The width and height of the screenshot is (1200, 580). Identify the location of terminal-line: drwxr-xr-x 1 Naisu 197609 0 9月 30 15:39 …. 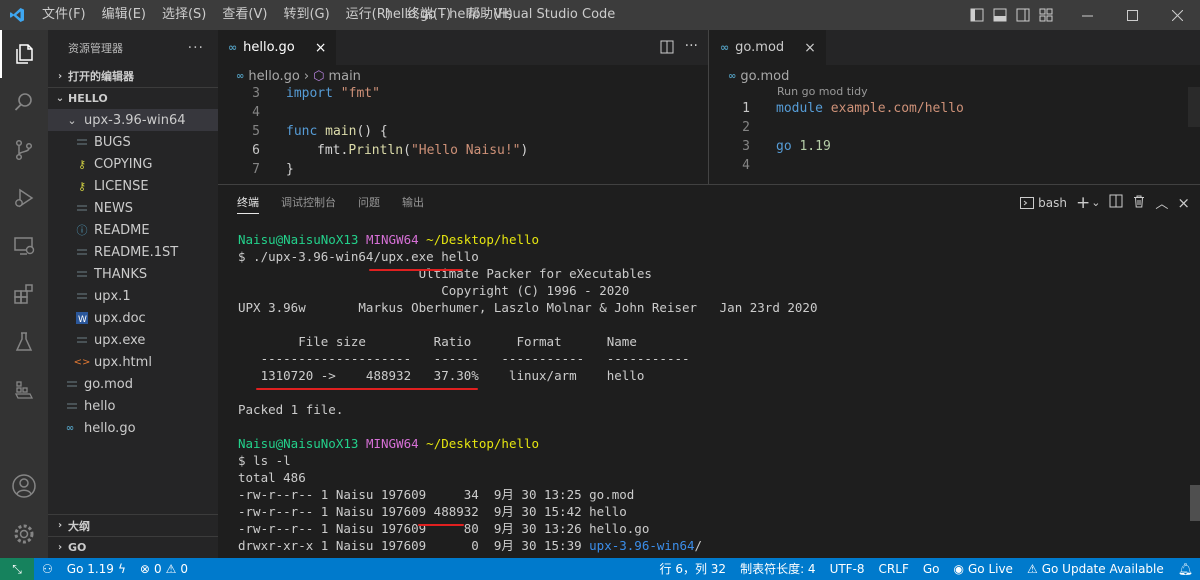
(527, 545).